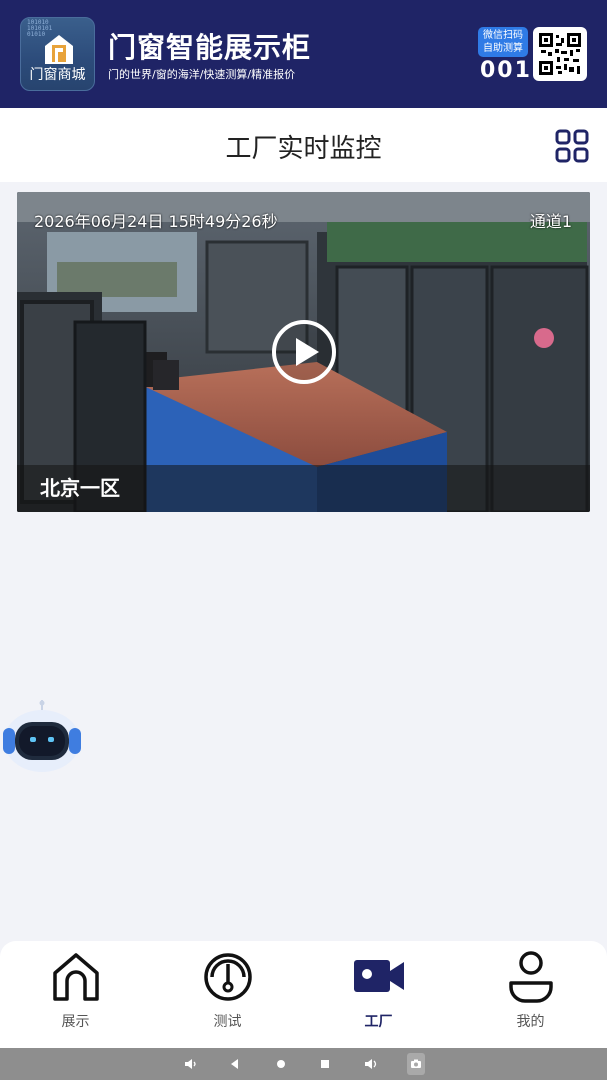 The height and width of the screenshot is (1080, 607). Describe the element at coordinates (210, 47) in the screenshot. I see `brand-title: 门窗智能展示柜` at that location.